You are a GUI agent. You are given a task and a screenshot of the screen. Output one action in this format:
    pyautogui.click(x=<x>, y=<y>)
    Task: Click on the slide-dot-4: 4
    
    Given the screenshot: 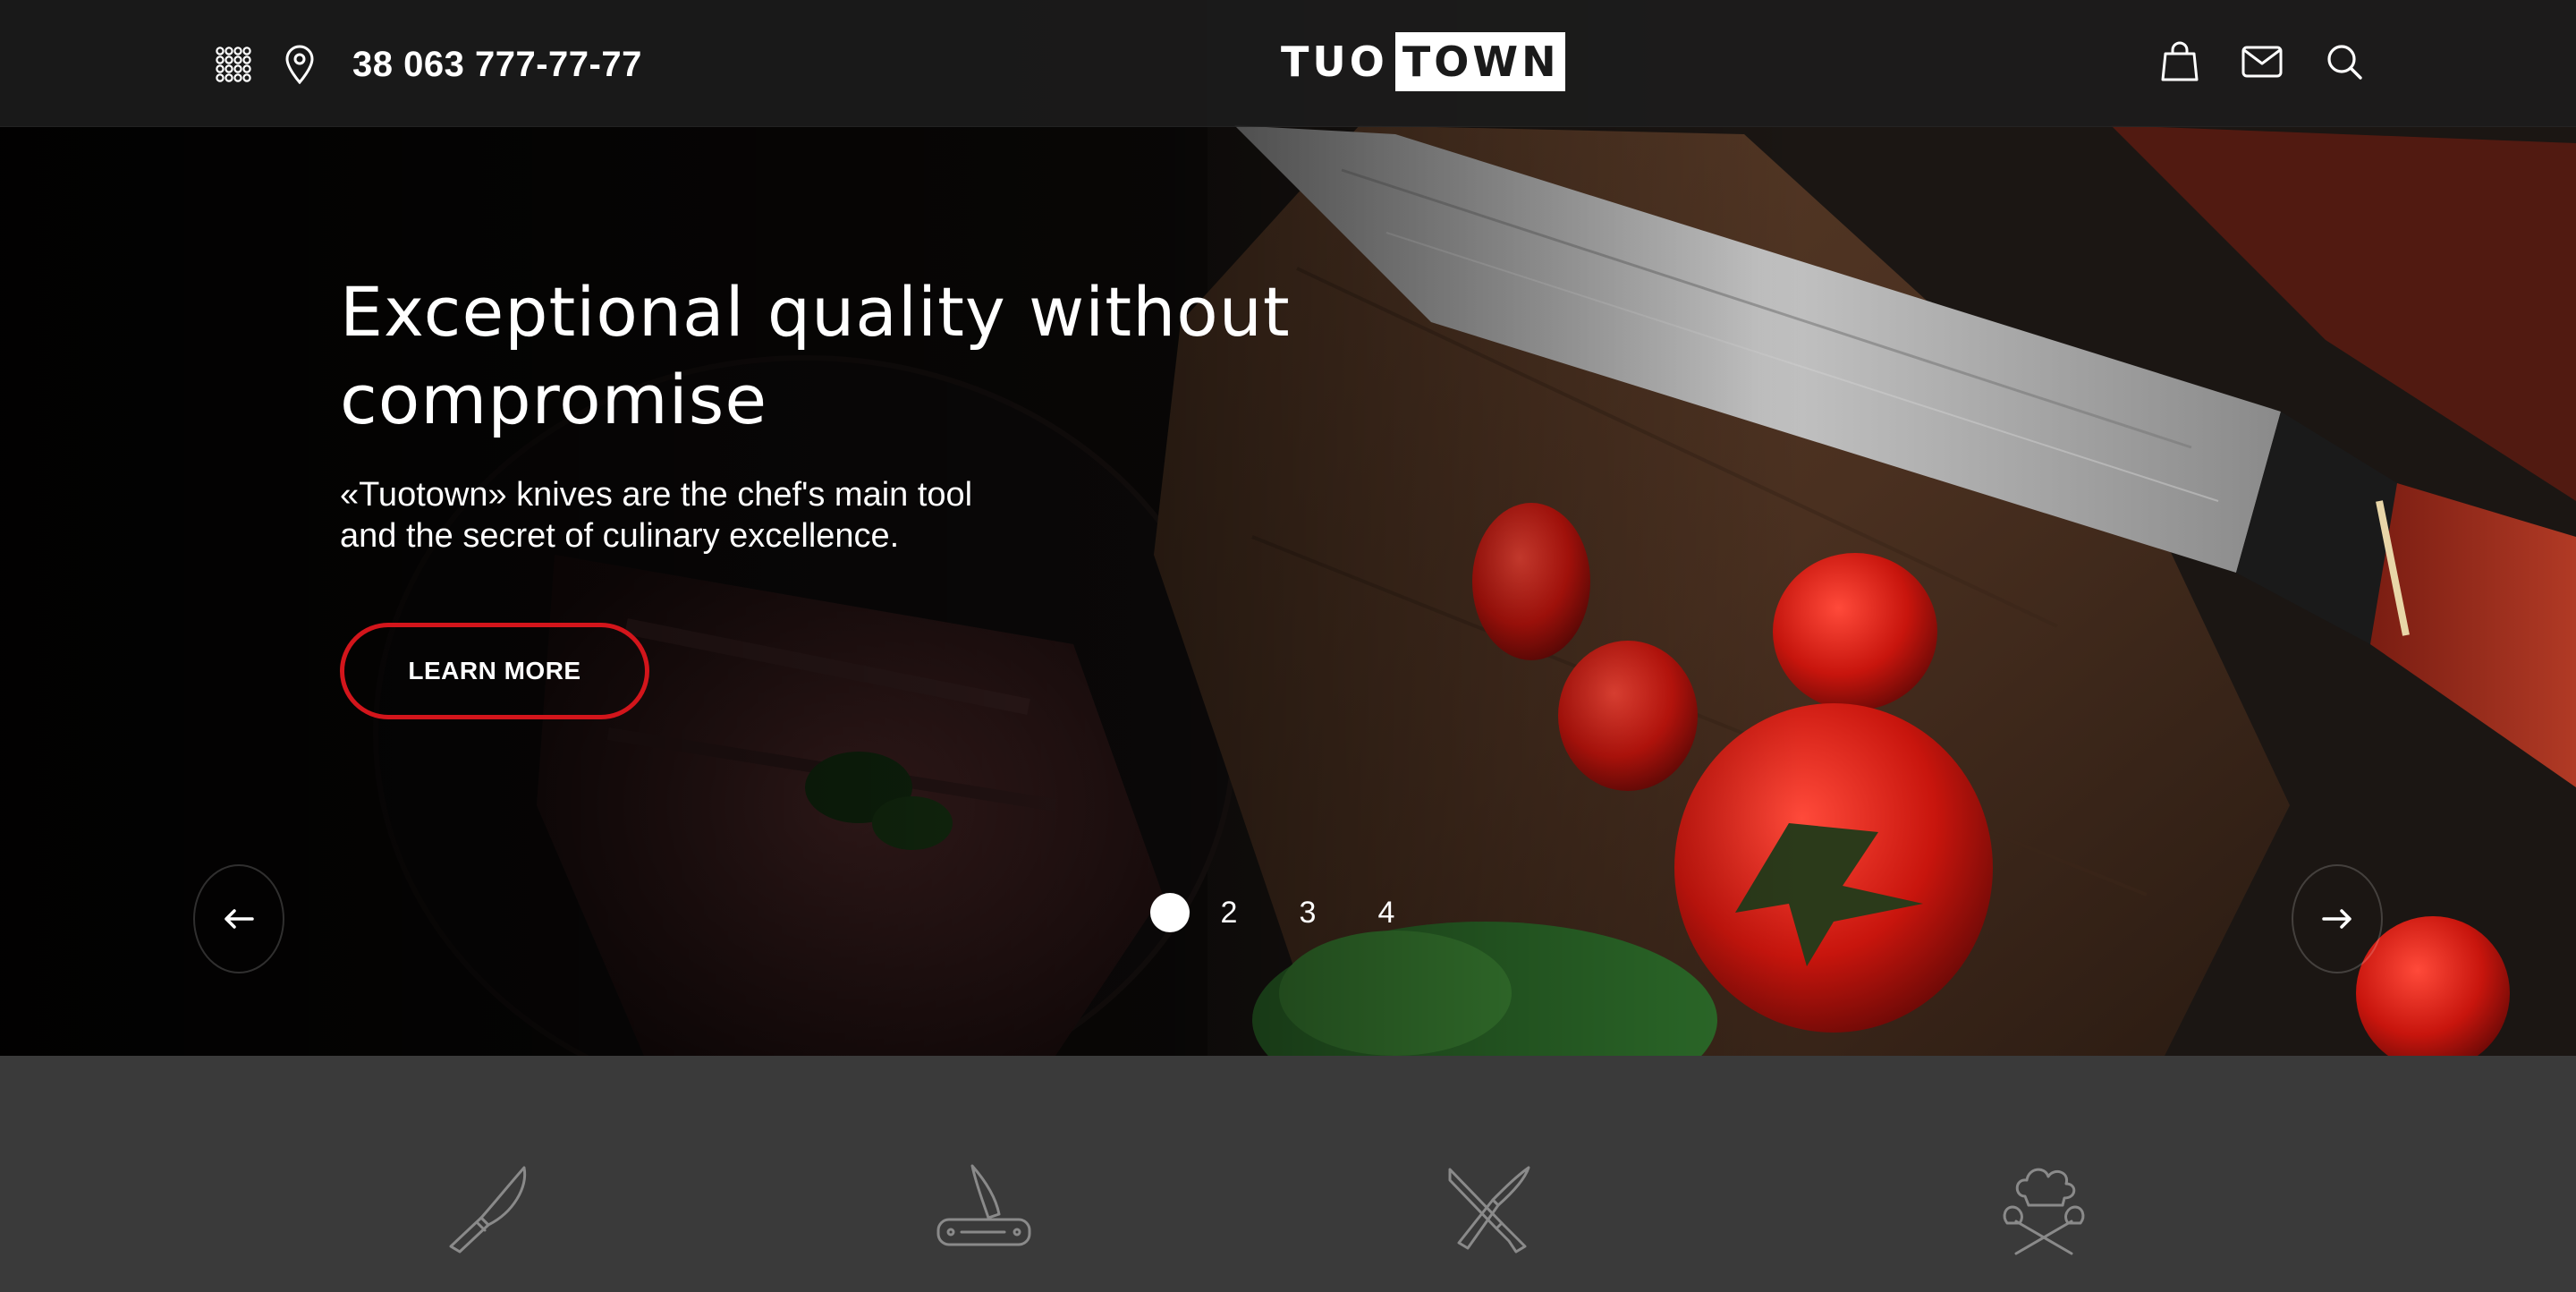 What is the action you would take?
    pyautogui.click(x=1386, y=913)
    